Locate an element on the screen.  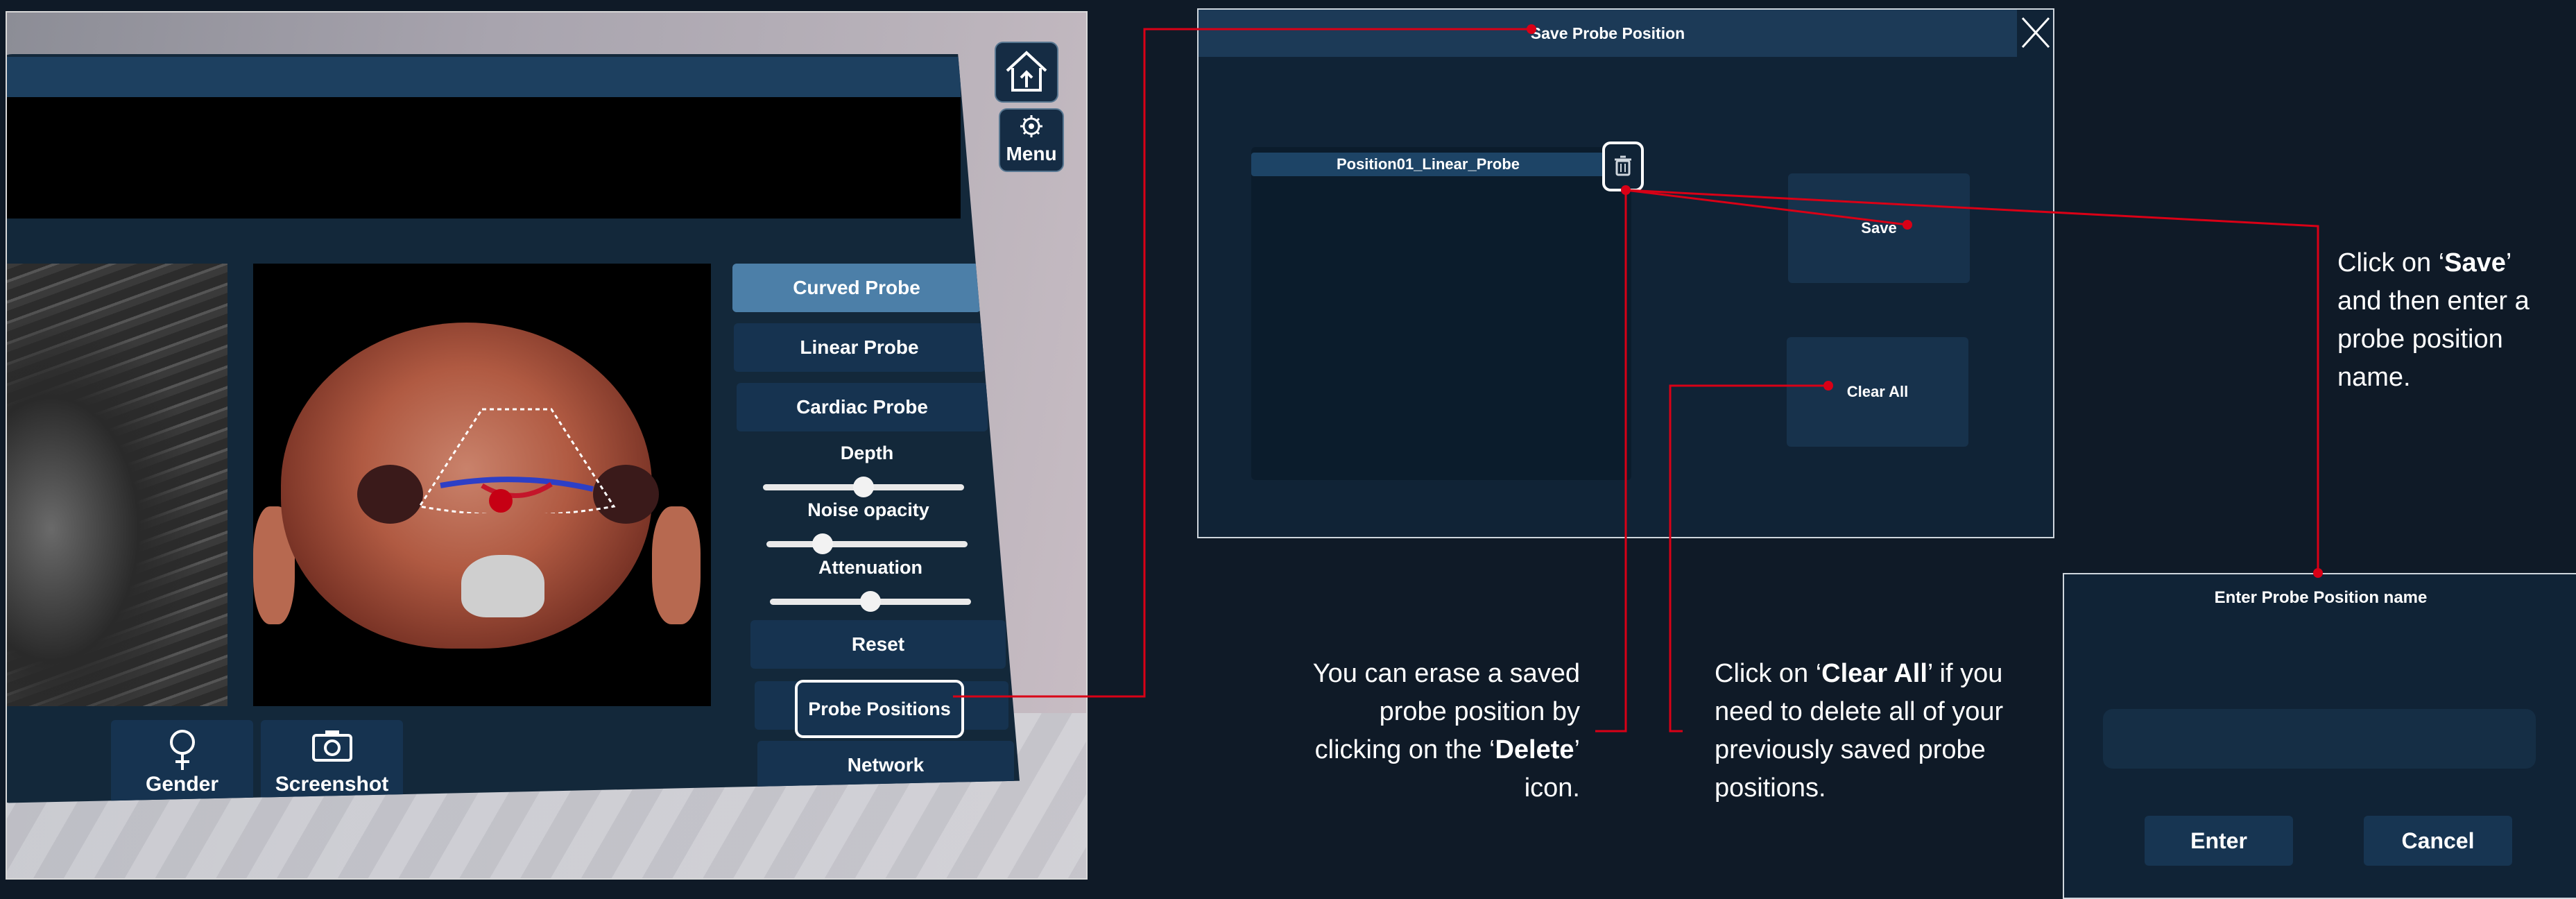
curved-probe-button: Curved Probe is located at coordinates (856, 288).